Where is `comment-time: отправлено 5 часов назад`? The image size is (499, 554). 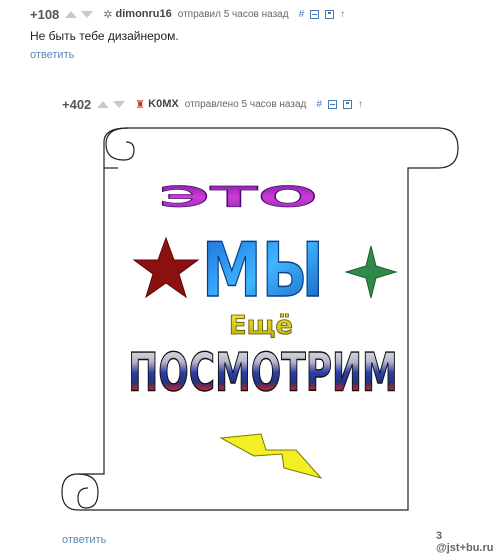
comment-time: отправлено 5 часов назад is located at coordinates (245, 104).